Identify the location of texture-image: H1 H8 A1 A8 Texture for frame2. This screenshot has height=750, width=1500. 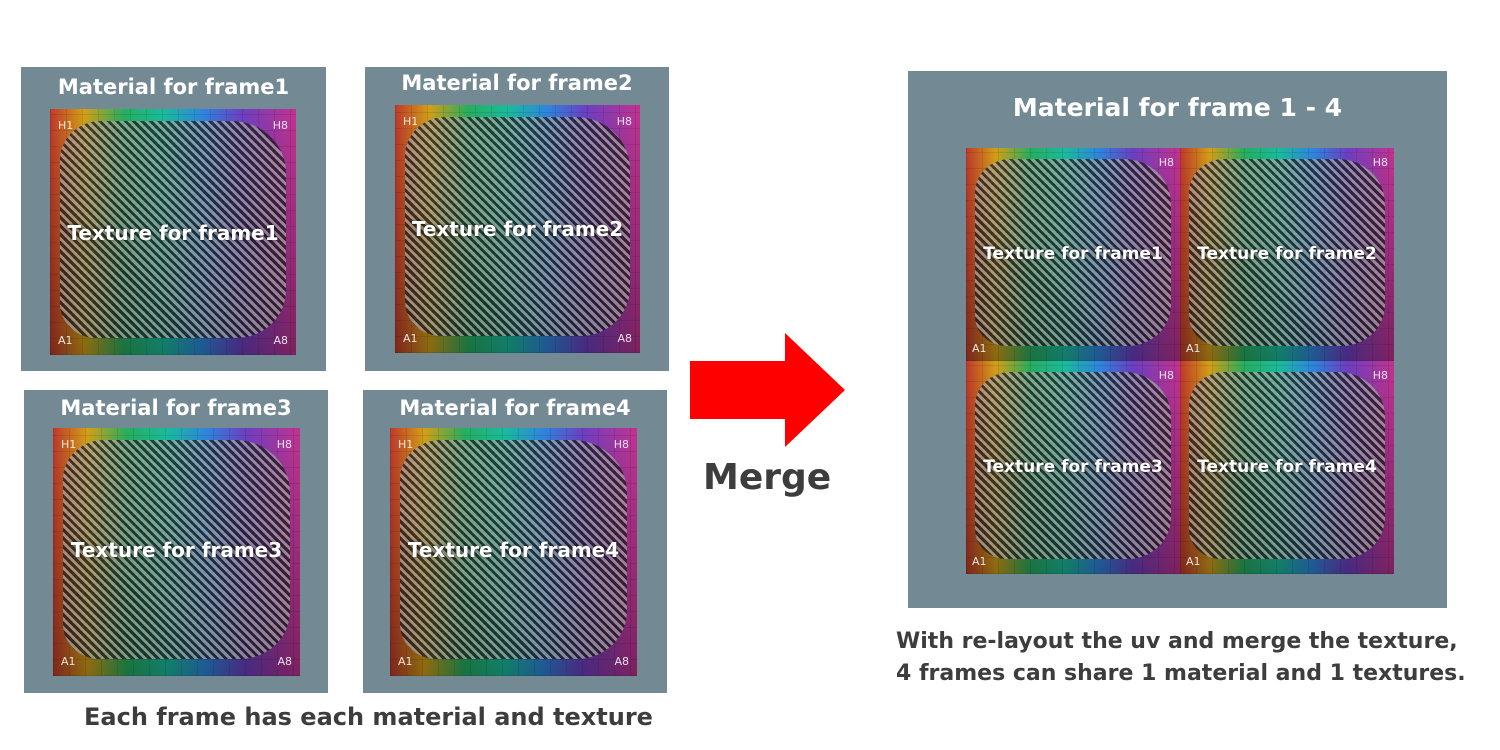
(517, 229).